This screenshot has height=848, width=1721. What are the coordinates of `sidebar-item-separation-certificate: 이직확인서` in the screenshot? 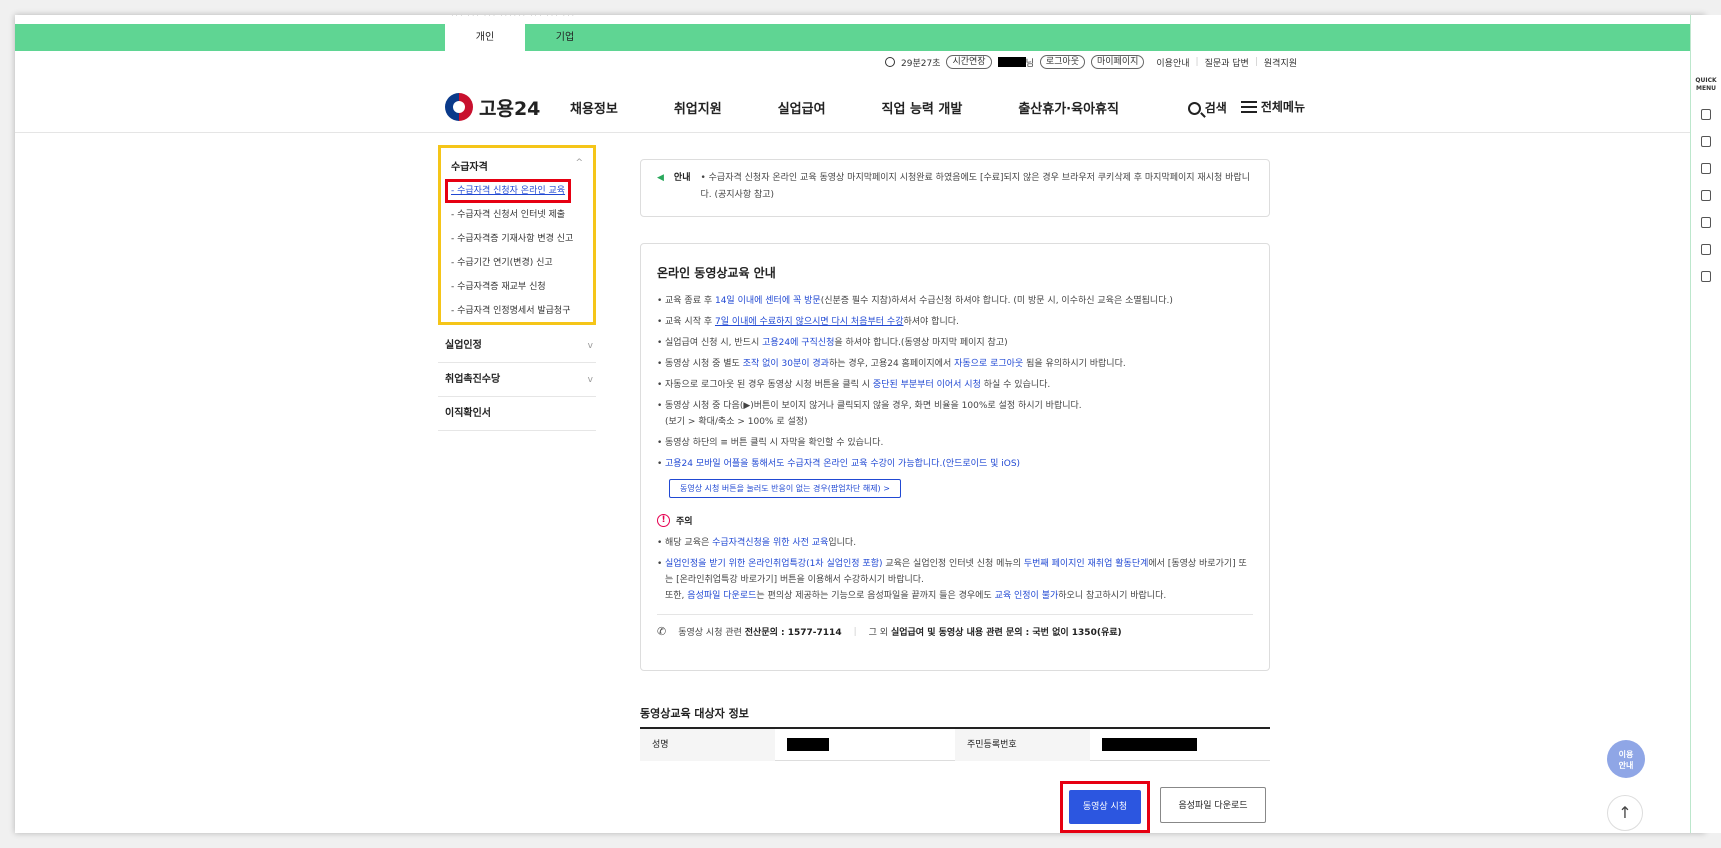 It's located at (517, 414).